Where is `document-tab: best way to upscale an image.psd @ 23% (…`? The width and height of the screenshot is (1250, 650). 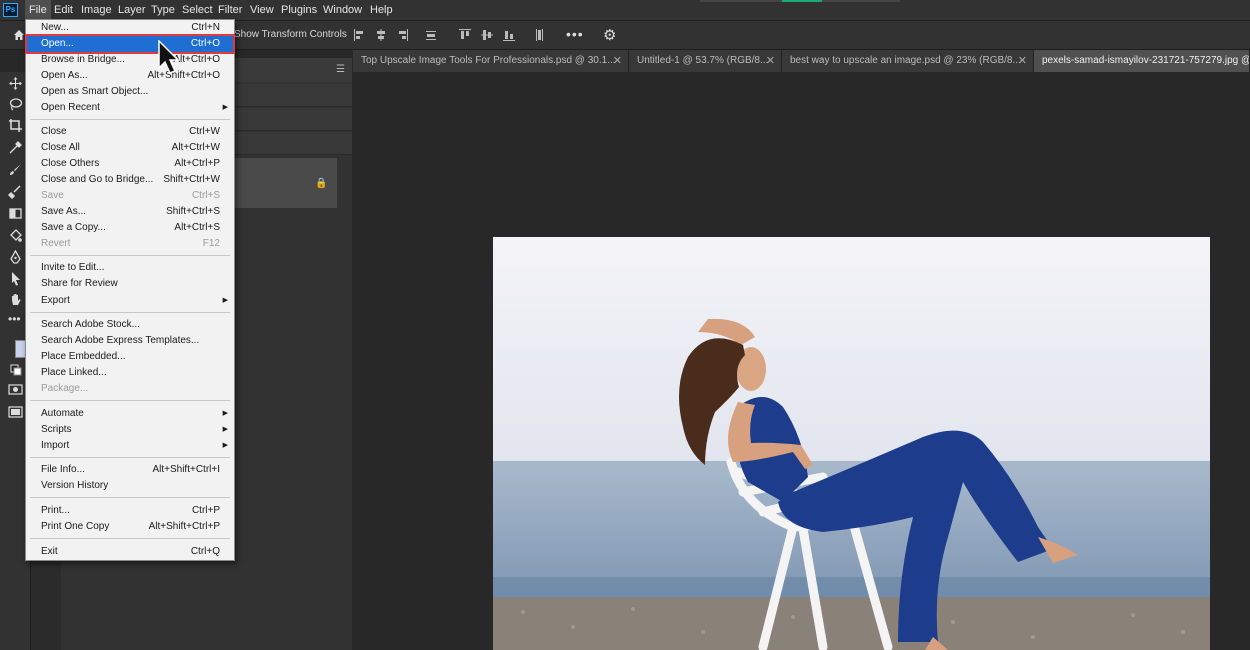
document-tab: best way to upscale an image.psd @ 23% (… is located at coordinates (908, 61).